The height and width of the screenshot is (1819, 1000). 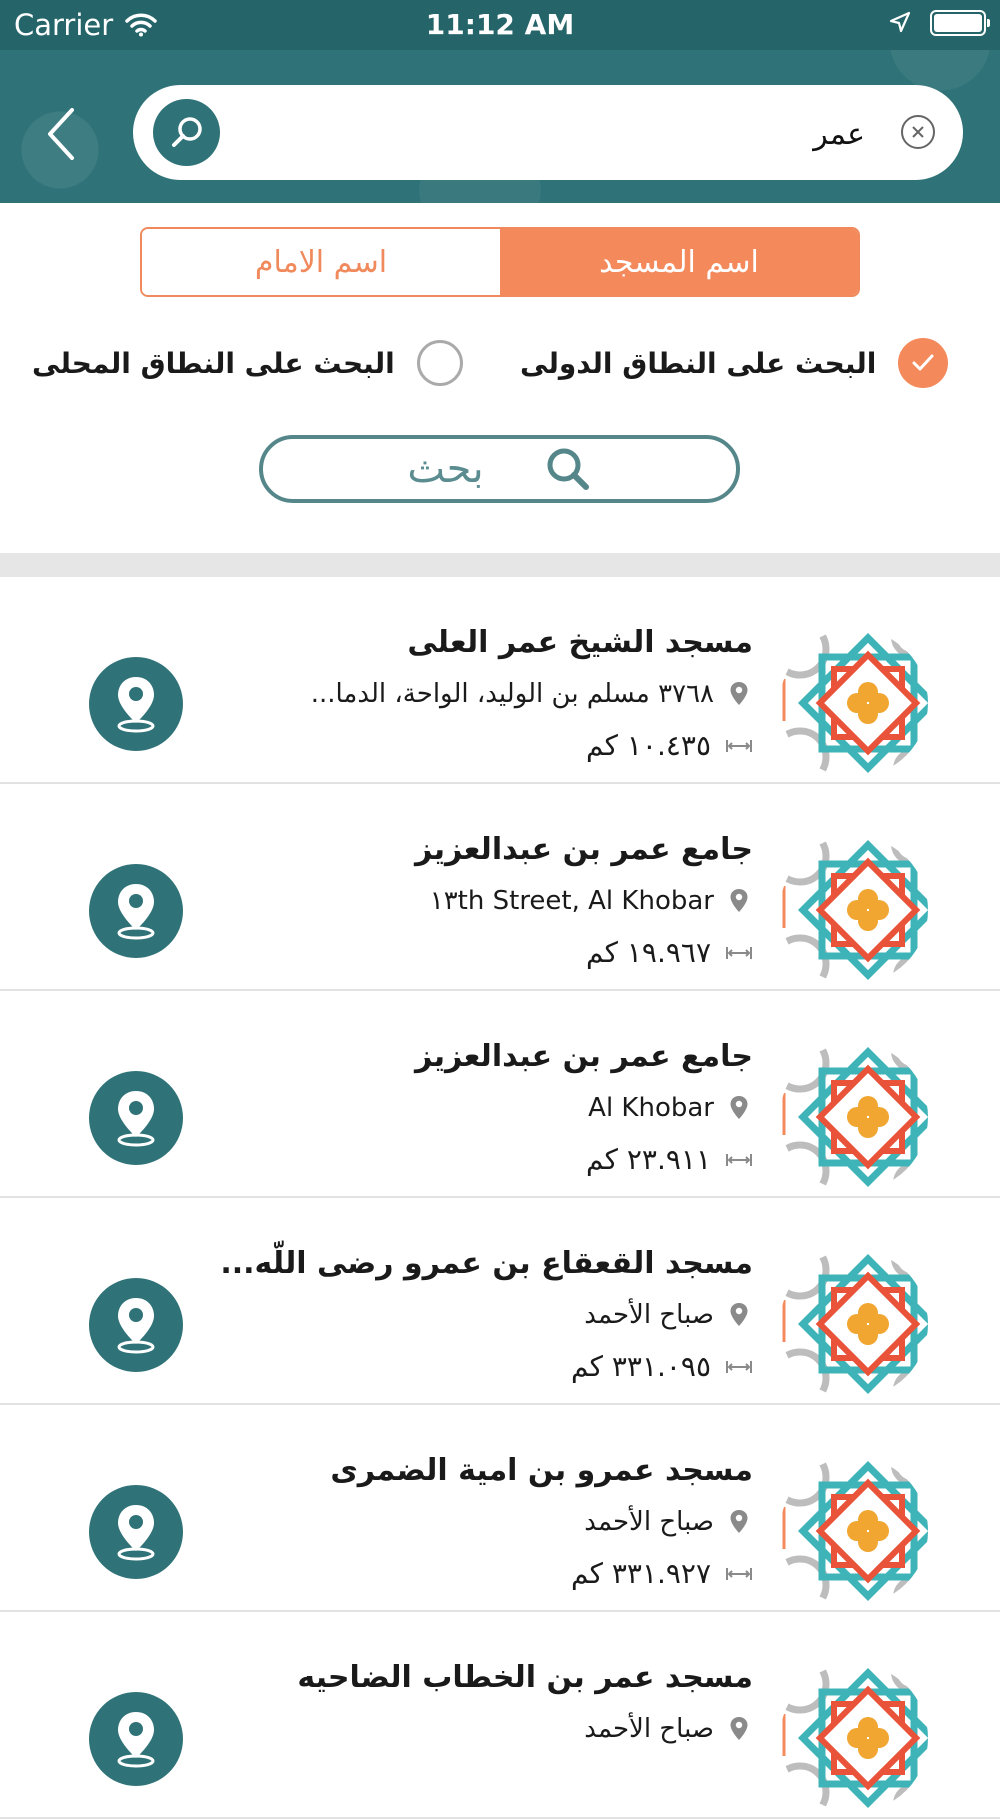 I want to click on app-header: Carrier 11:12 AM, so click(x=500, y=101).